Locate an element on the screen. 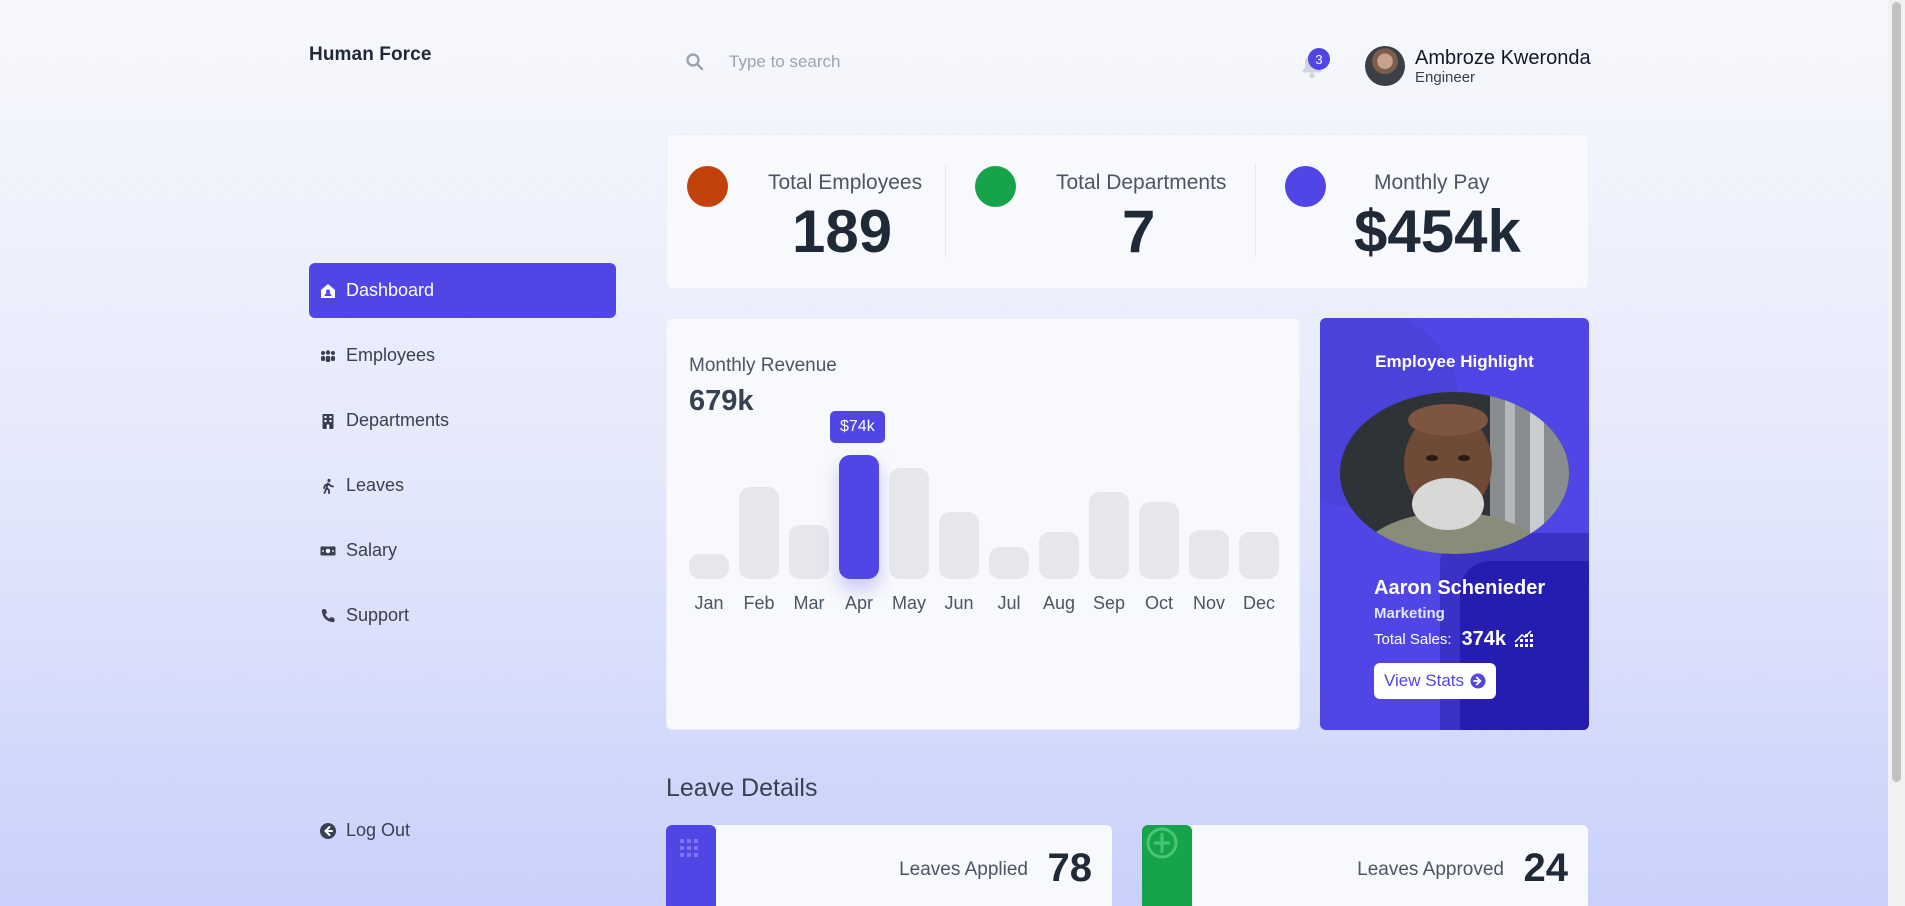 The height and width of the screenshot is (906, 1905). stat-value: 189 is located at coordinates (842, 231).